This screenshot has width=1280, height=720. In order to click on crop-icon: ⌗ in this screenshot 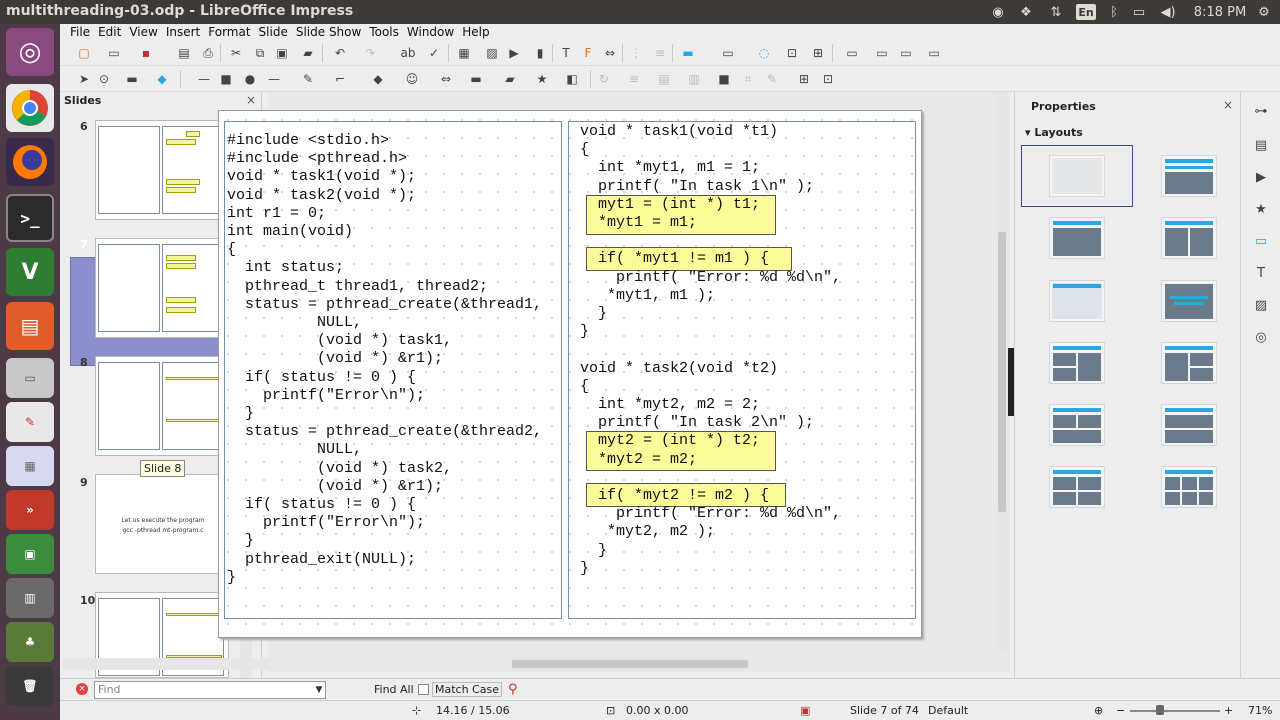, I will do `click(748, 79)`.